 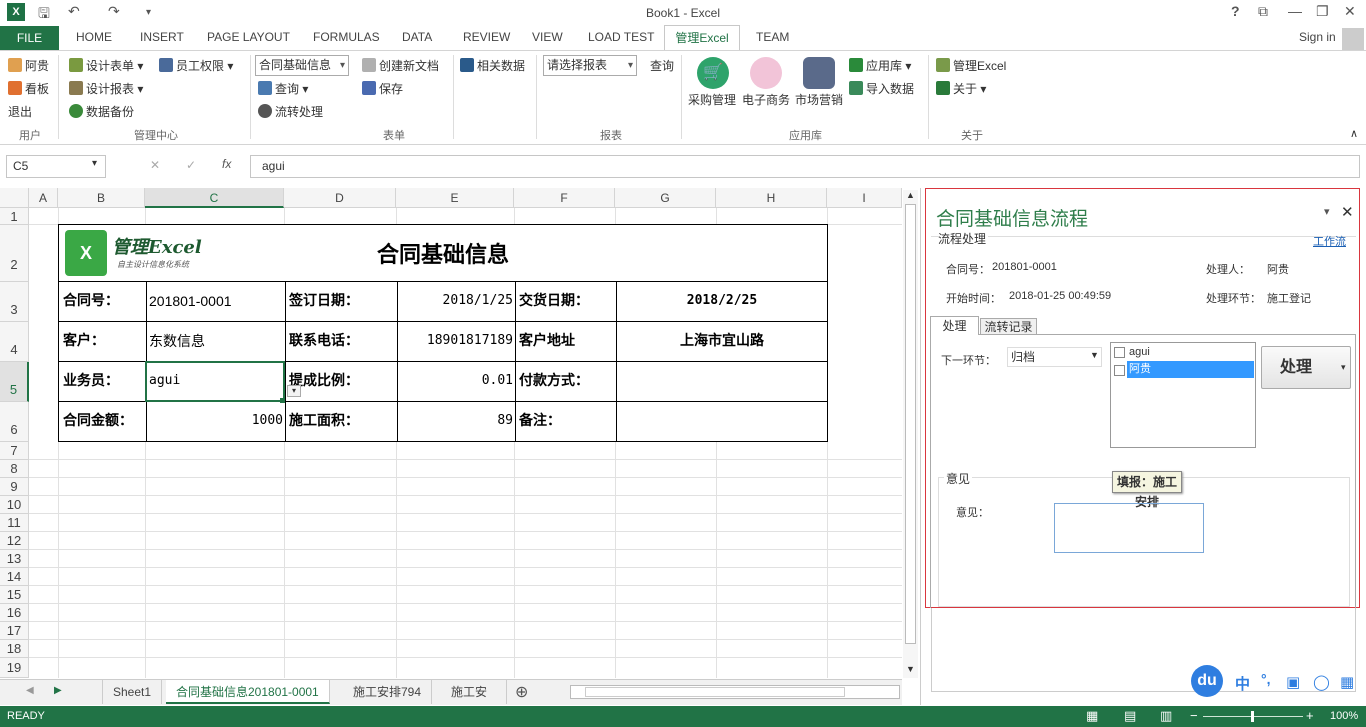 What do you see at coordinates (101, 198) in the screenshot?
I see `column-header-b: B` at bounding box center [101, 198].